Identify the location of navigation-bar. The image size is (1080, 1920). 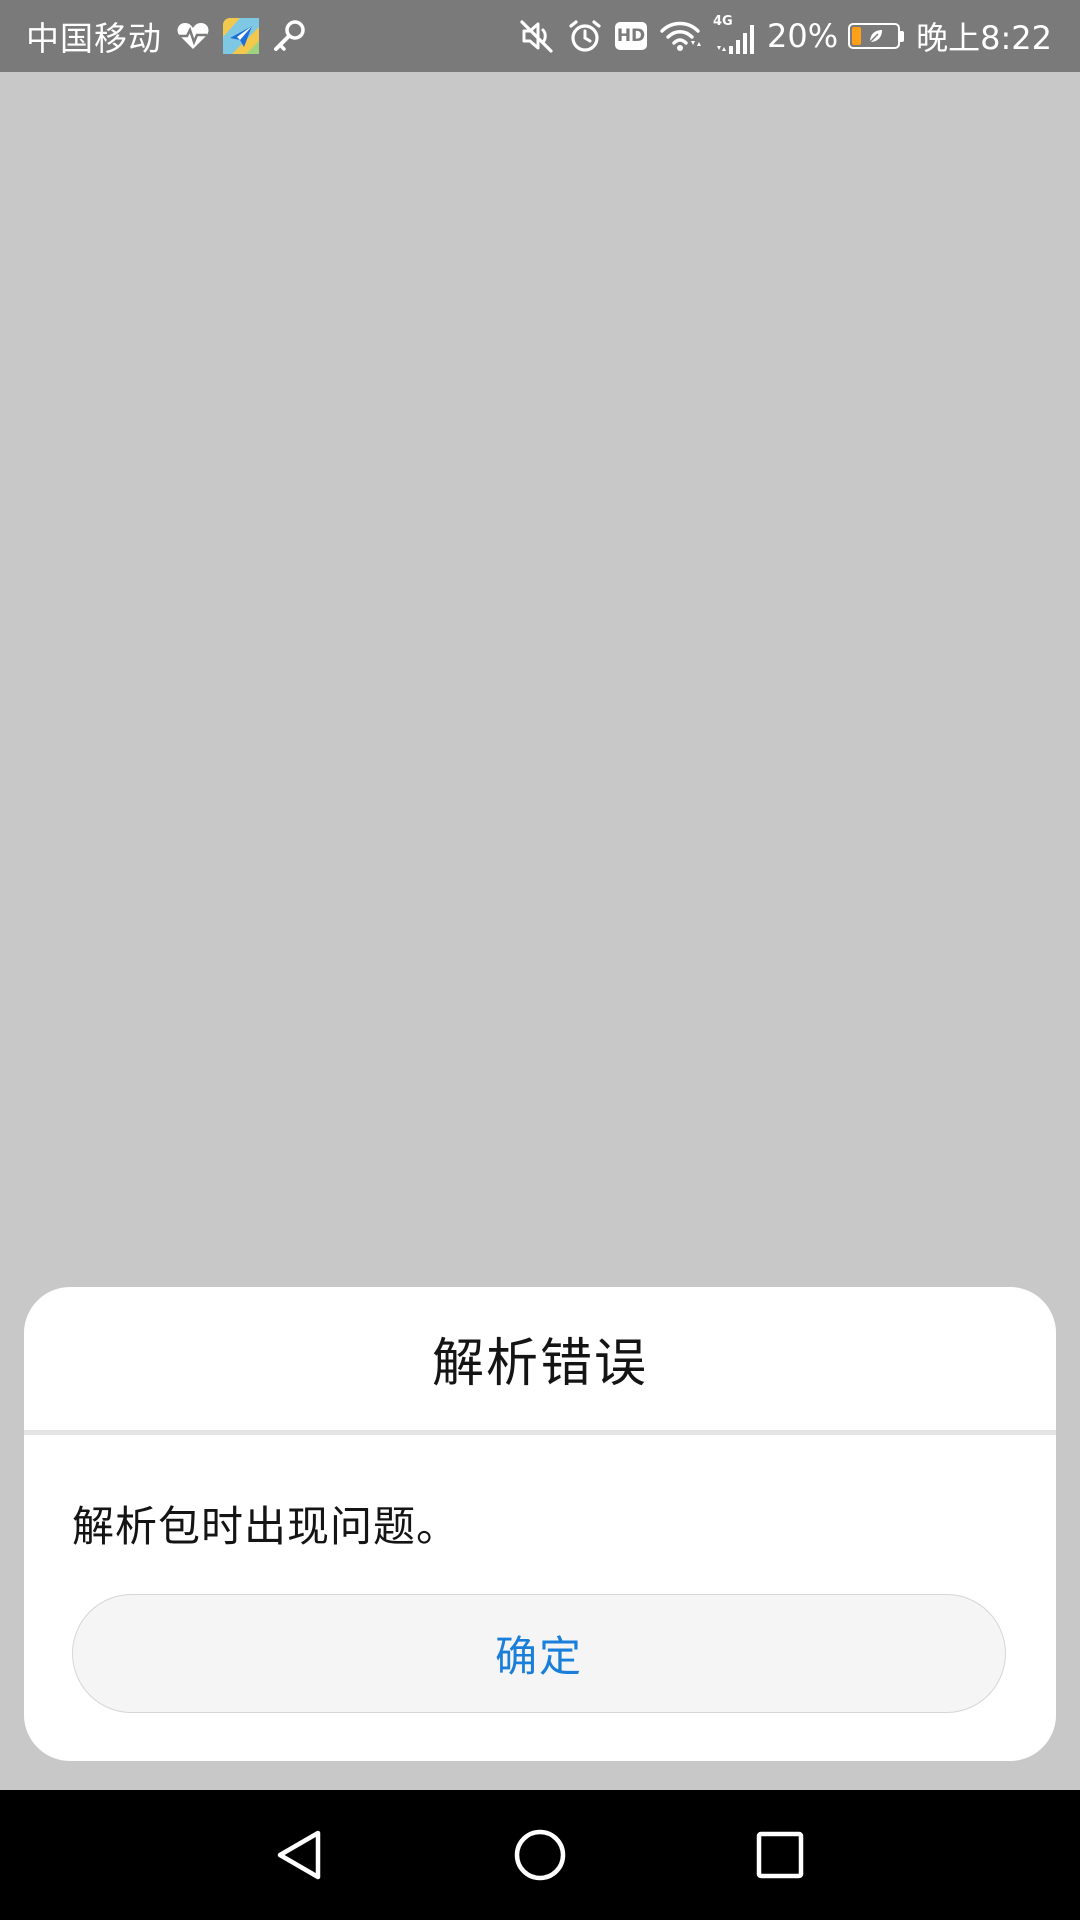
(540, 1855).